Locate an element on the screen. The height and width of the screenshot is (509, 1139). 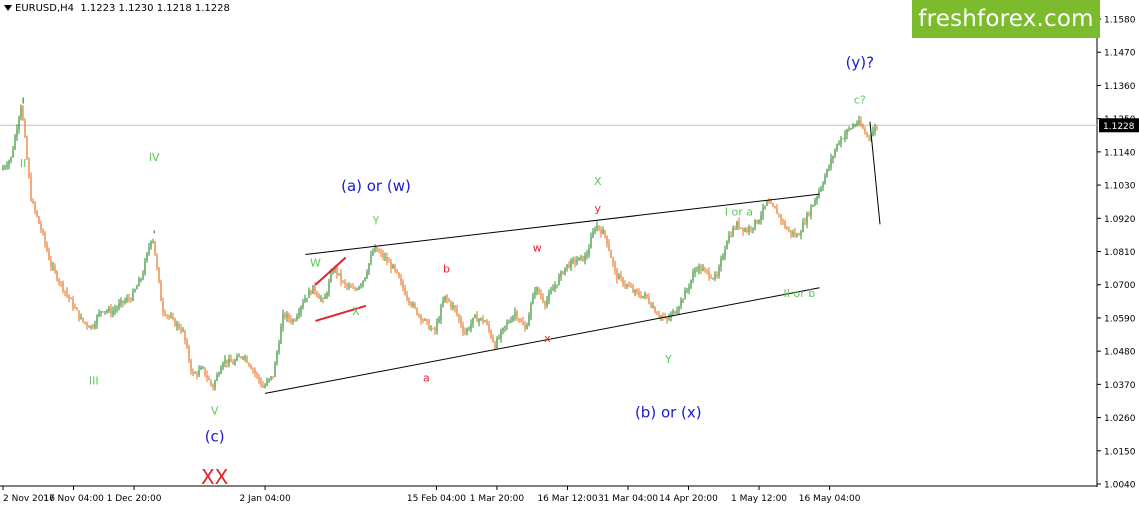
time-tick-label: 16 Mar 12:00 is located at coordinates (567, 499).